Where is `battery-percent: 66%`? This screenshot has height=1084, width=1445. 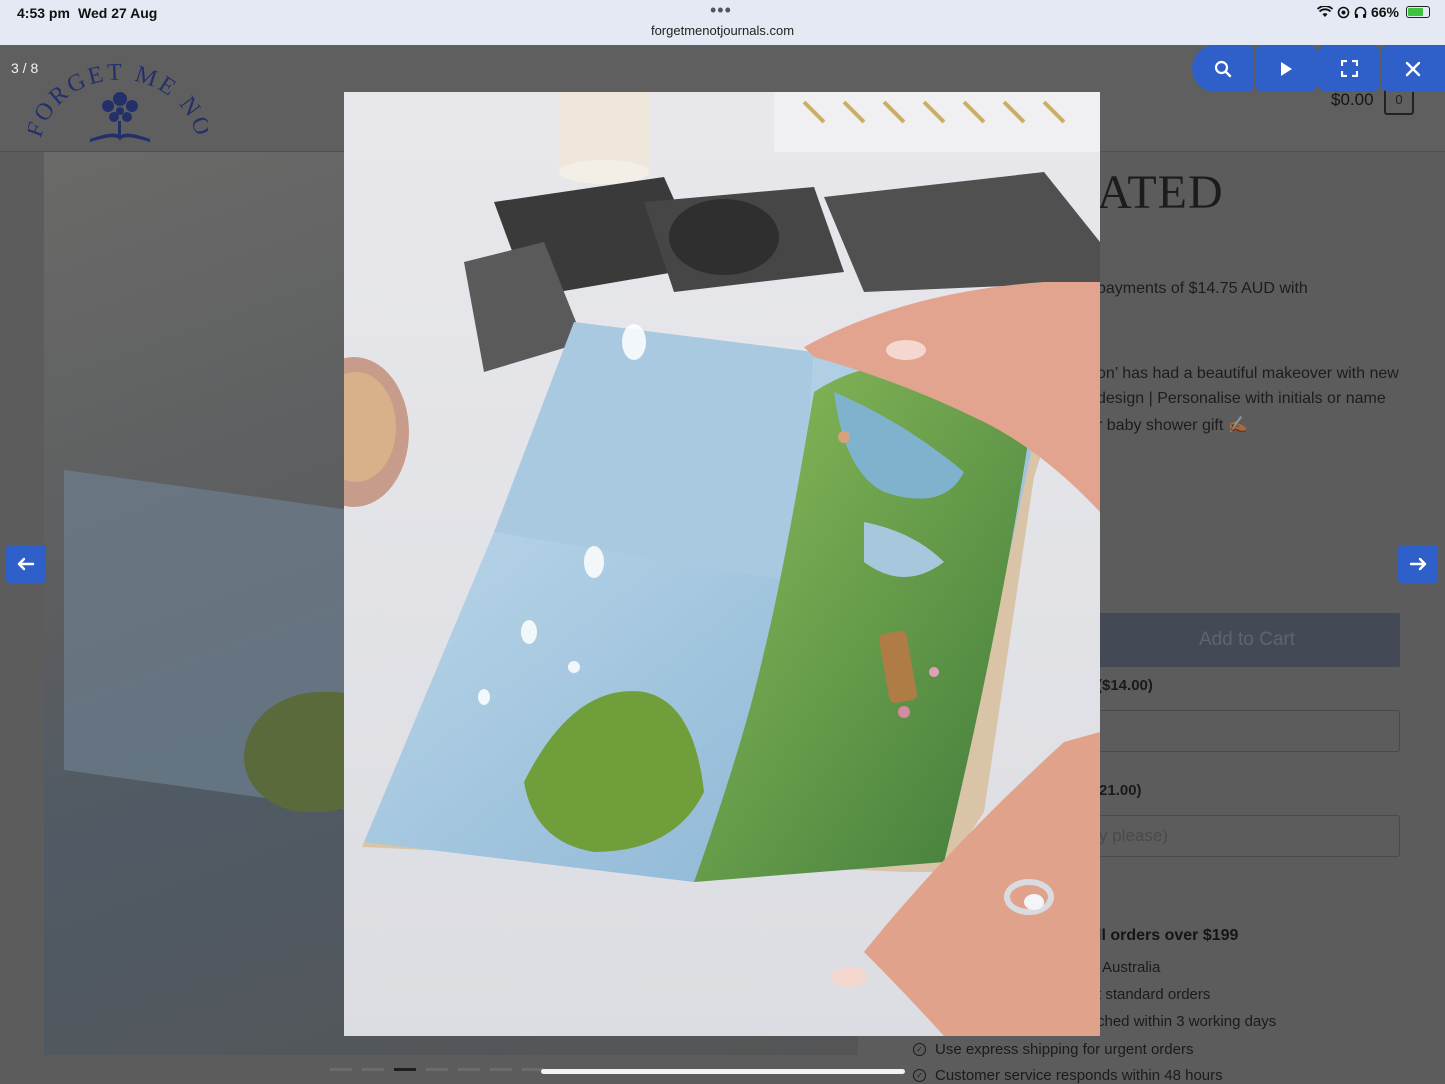
battery-percent: 66% is located at coordinates (1384, 12).